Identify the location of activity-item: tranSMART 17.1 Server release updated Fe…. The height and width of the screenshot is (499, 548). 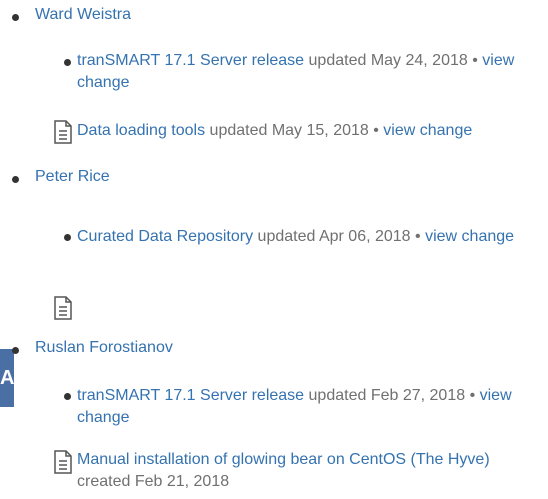
(312, 407).